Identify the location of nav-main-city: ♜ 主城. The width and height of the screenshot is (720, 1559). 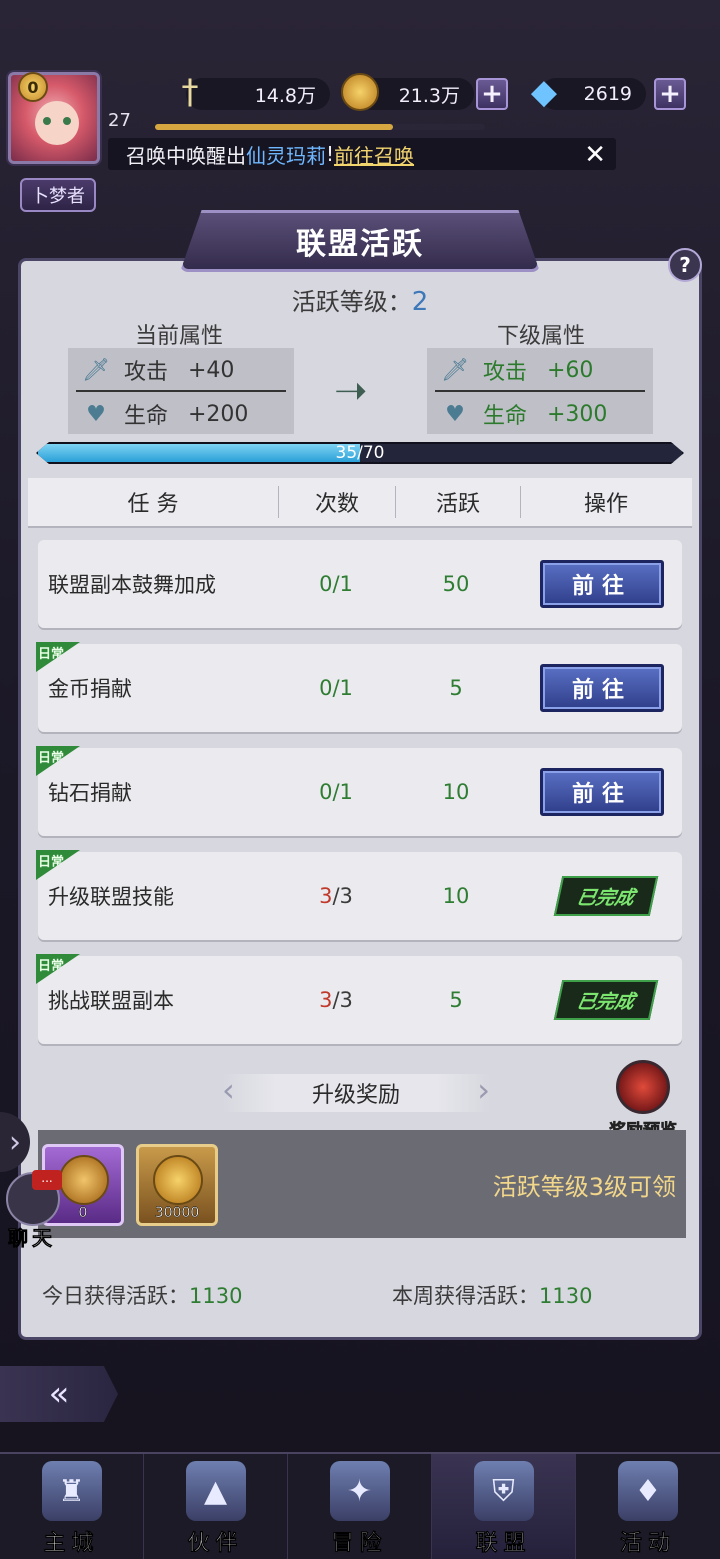
(72, 1506).